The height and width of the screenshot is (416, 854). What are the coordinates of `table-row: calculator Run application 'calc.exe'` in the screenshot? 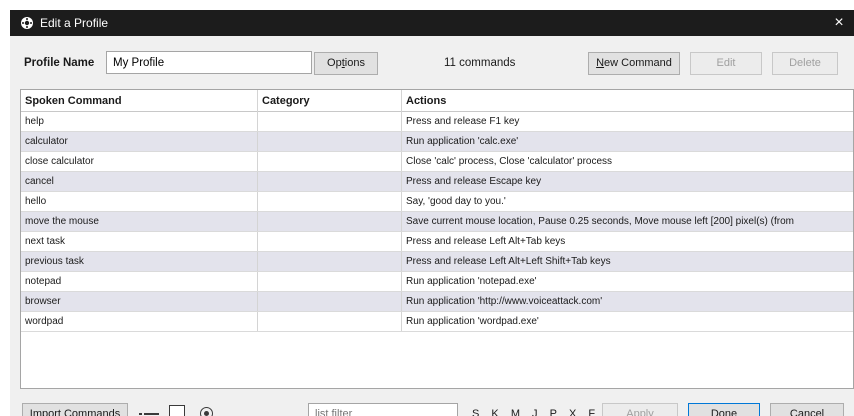 It's located at (437, 142).